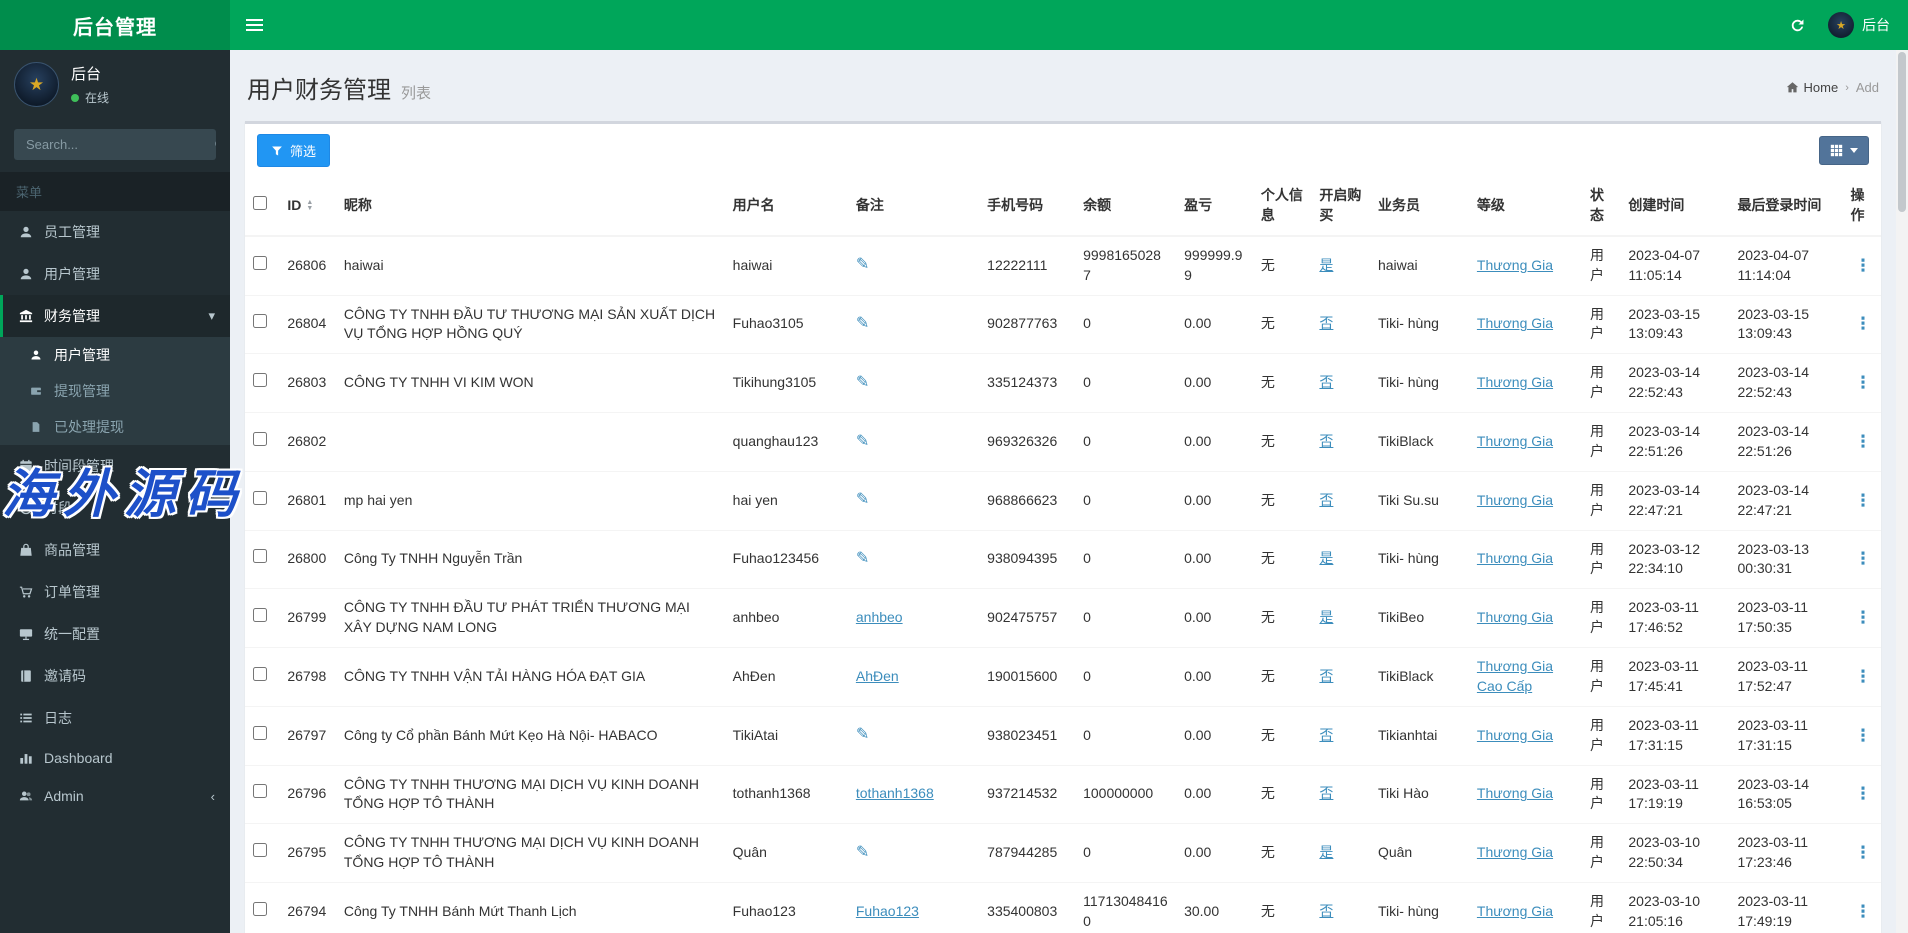 This screenshot has width=1908, height=933. I want to click on select-all-checkbox, so click(260, 202).